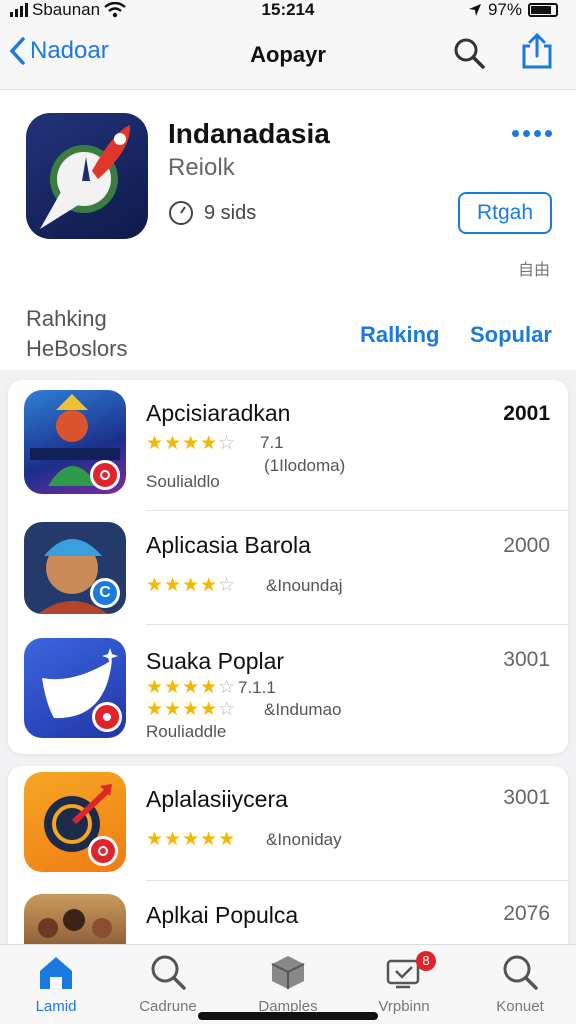 This screenshot has height=1024, width=576. What do you see at coordinates (404, 983) in the screenshot?
I see `tab-updates: 8 Vrpbinn` at bounding box center [404, 983].